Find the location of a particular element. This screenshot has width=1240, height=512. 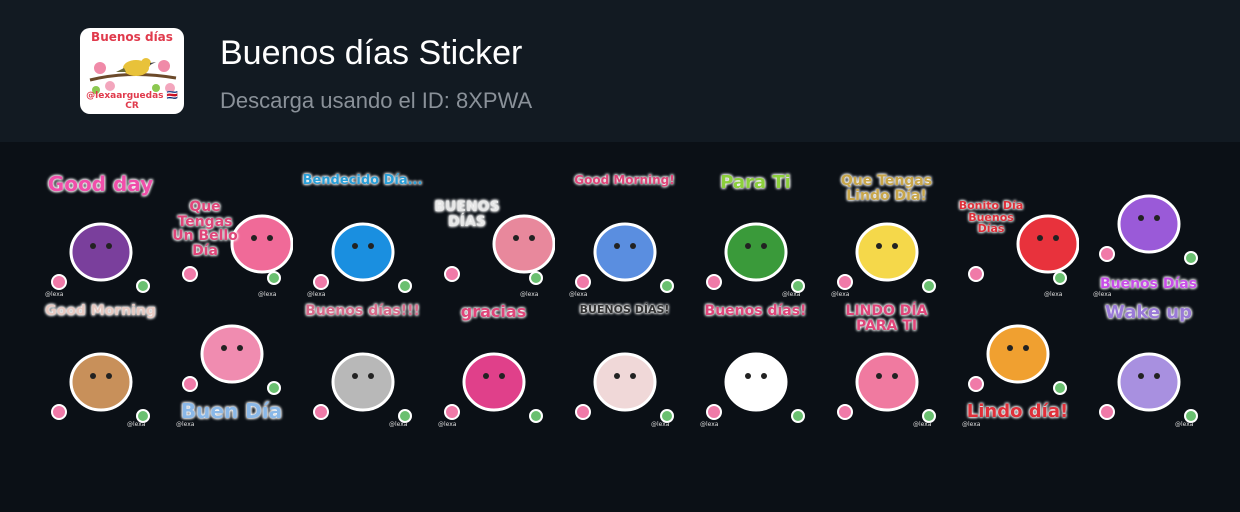

pack-title: Buenos días Sticker is located at coordinates (371, 53).